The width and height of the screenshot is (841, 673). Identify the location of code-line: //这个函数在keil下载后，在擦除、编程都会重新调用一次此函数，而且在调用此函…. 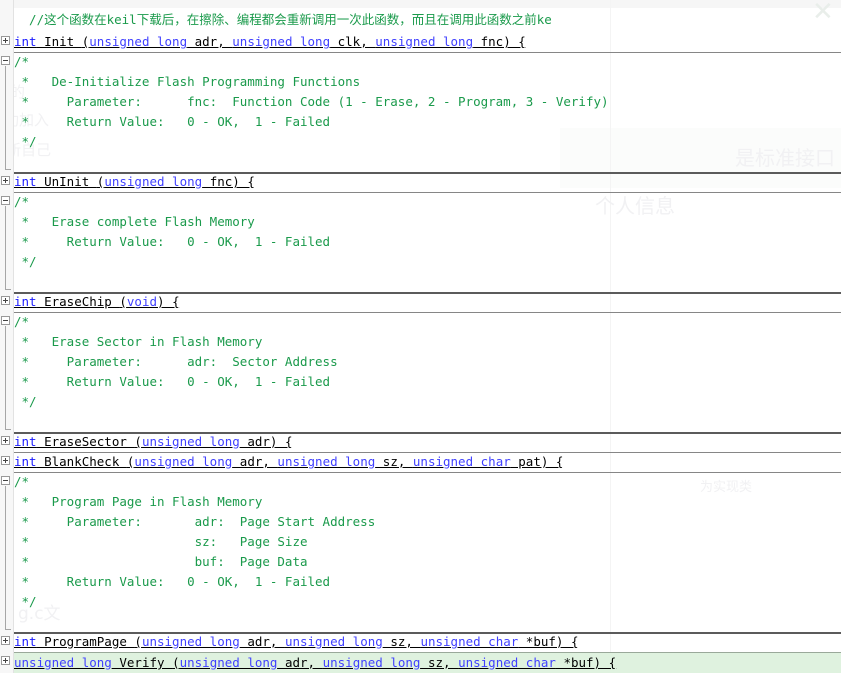
(427, 20).